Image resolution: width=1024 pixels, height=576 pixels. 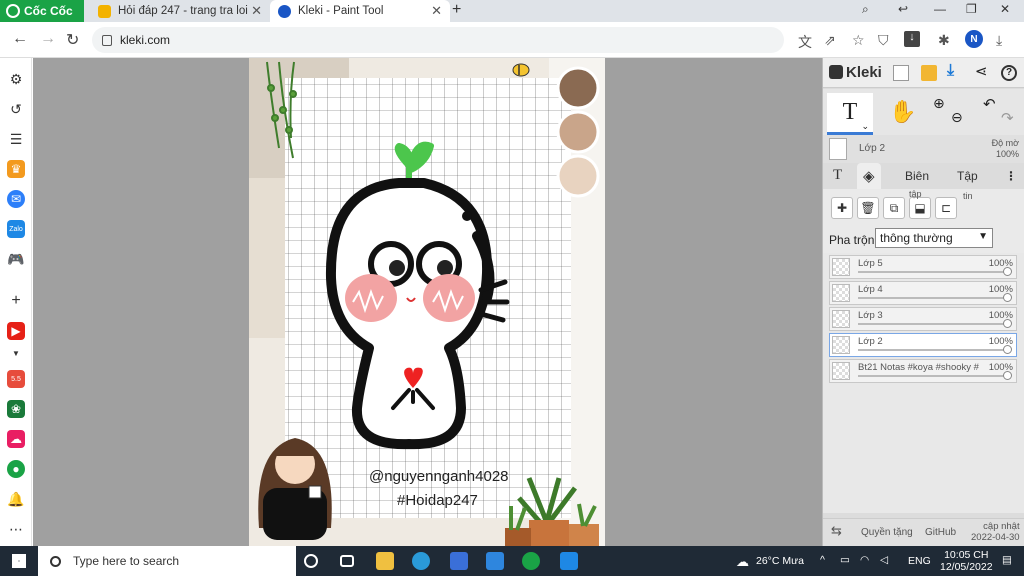 I want to click on changelog-link: cập nhật 2022-04-30, so click(x=995, y=532).